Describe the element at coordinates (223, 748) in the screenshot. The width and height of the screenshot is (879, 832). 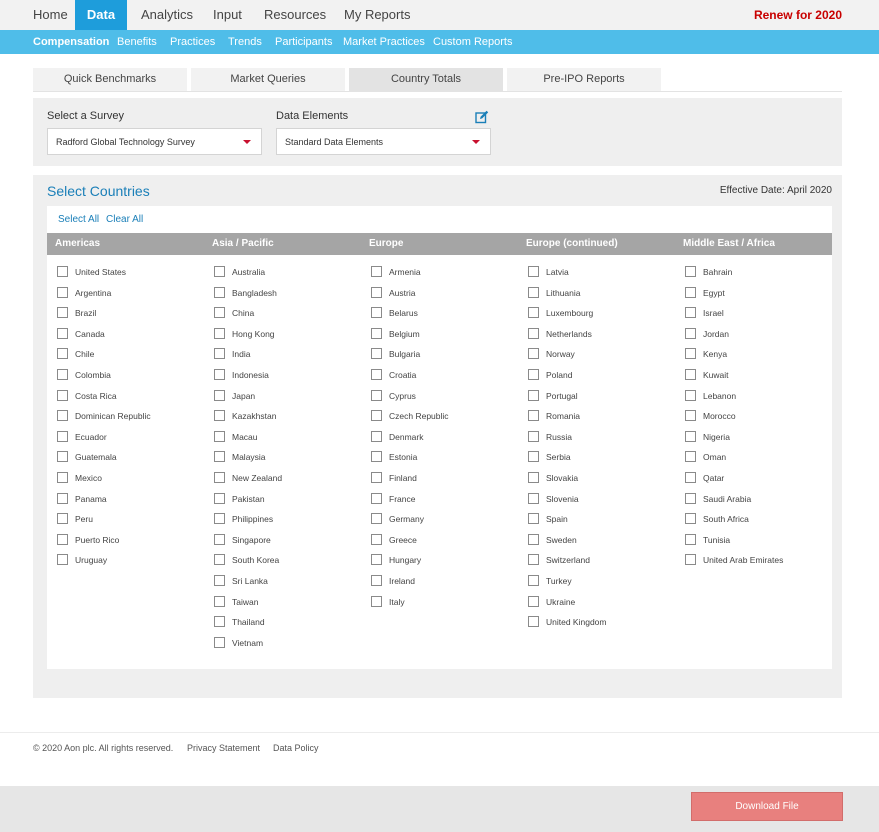
I see `privacy-statement-link: Privacy Statement` at that location.